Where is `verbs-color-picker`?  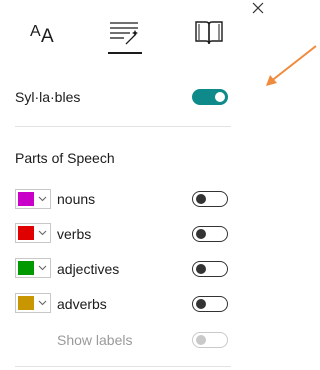 verbs-color-picker is located at coordinates (33, 233).